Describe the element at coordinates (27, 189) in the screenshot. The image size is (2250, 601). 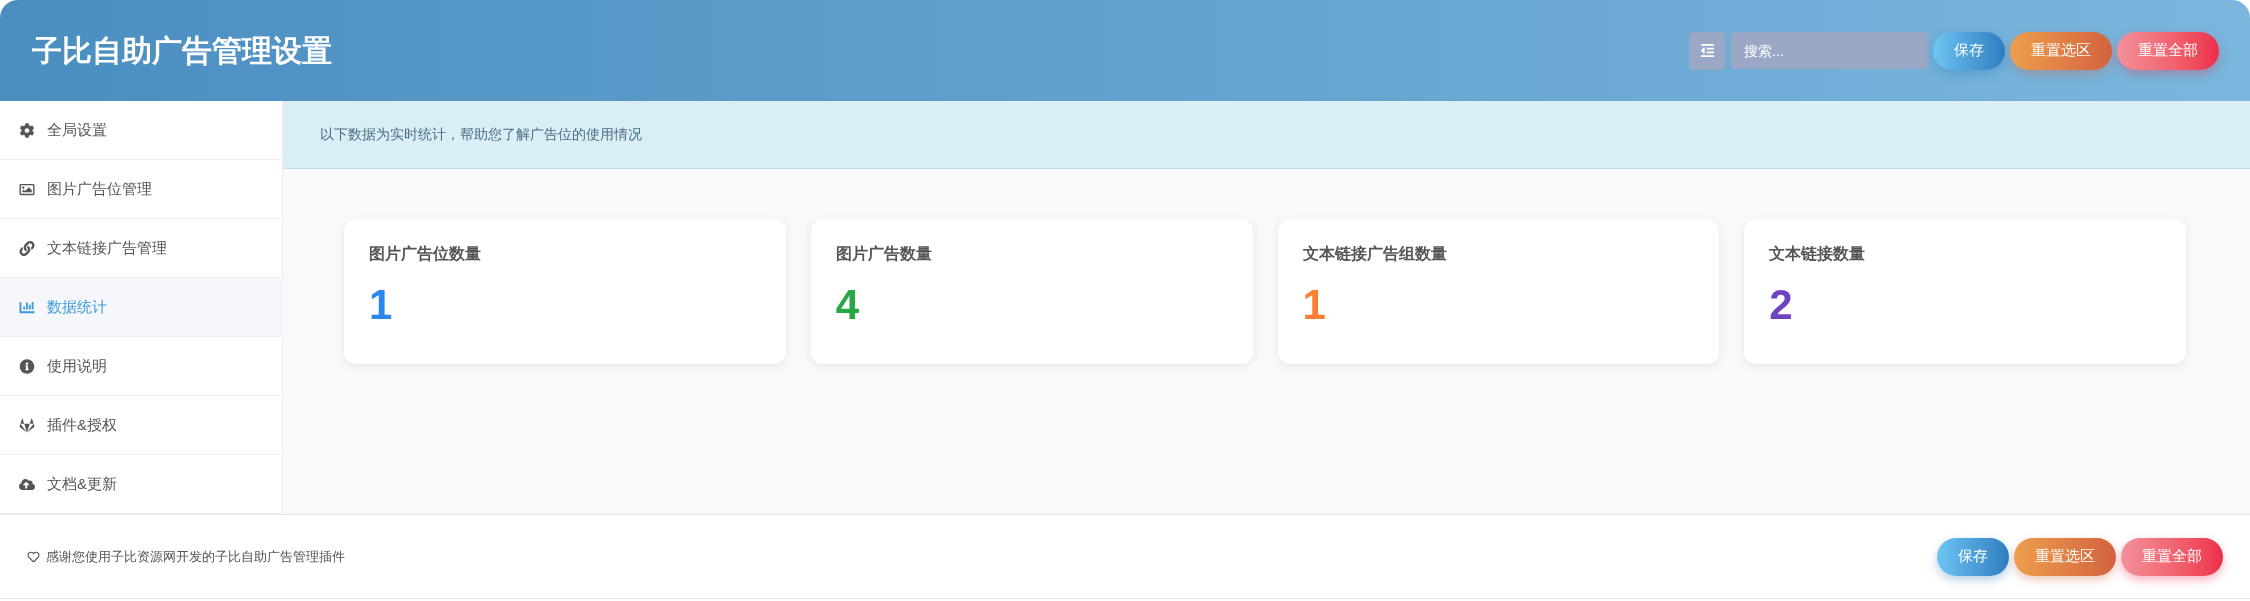
I see `image-icon` at that location.